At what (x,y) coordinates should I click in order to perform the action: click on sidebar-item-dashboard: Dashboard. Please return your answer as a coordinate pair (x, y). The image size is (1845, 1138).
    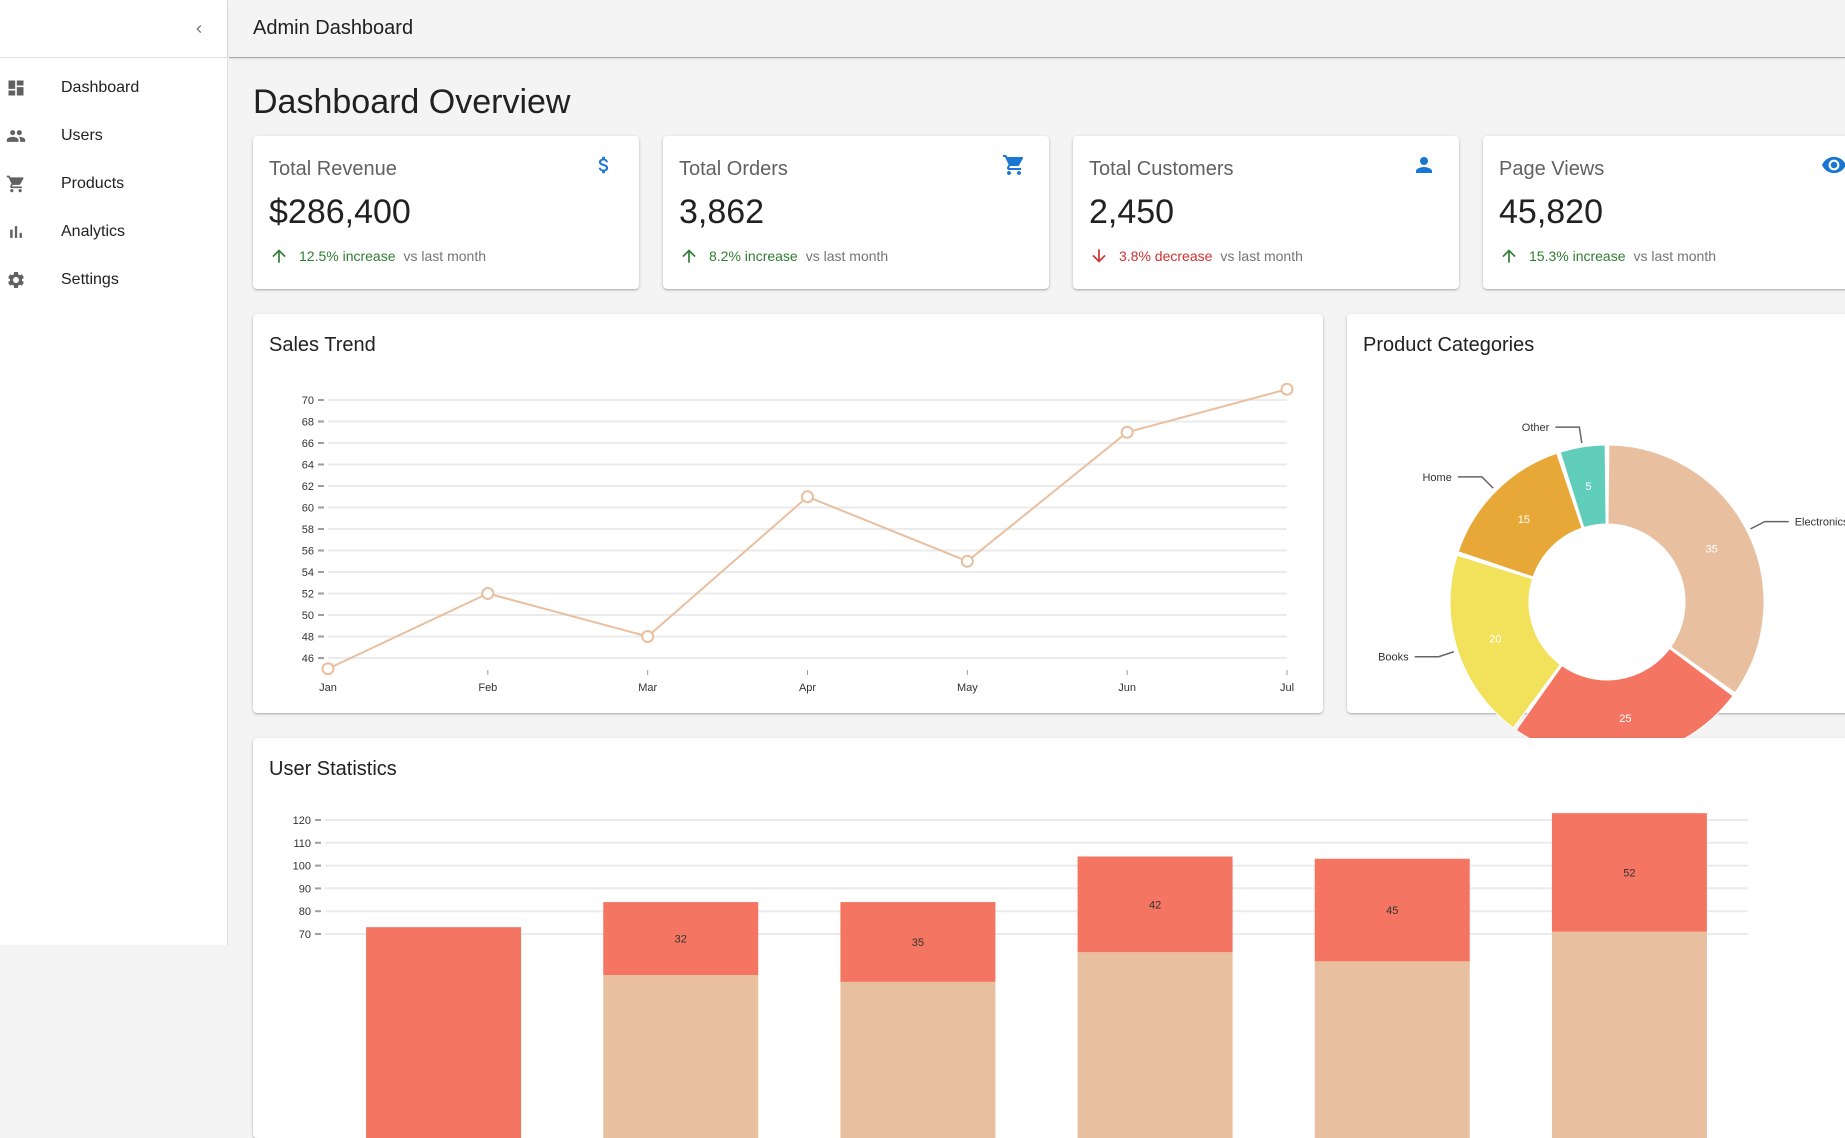
    Looking at the image, I should click on (113, 88).